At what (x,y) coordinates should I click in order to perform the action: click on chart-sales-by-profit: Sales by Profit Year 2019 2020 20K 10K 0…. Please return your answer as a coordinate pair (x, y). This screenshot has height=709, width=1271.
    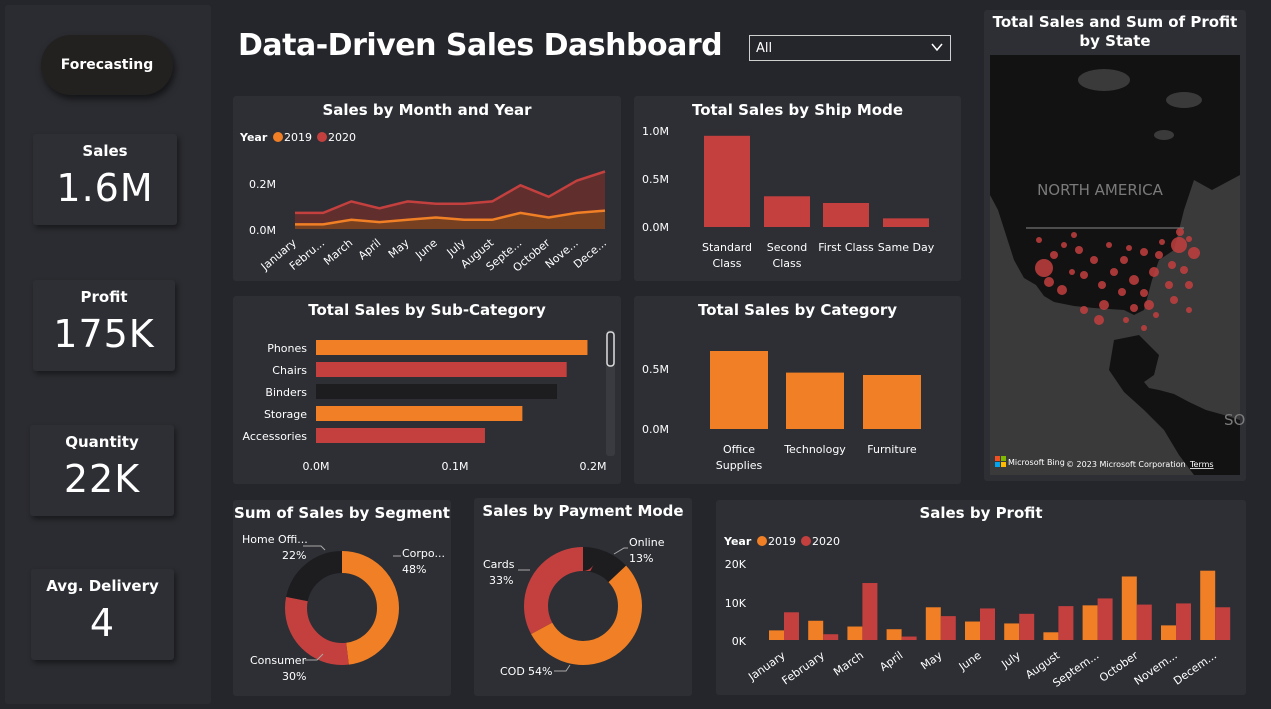
    Looking at the image, I should click on (981, 597).